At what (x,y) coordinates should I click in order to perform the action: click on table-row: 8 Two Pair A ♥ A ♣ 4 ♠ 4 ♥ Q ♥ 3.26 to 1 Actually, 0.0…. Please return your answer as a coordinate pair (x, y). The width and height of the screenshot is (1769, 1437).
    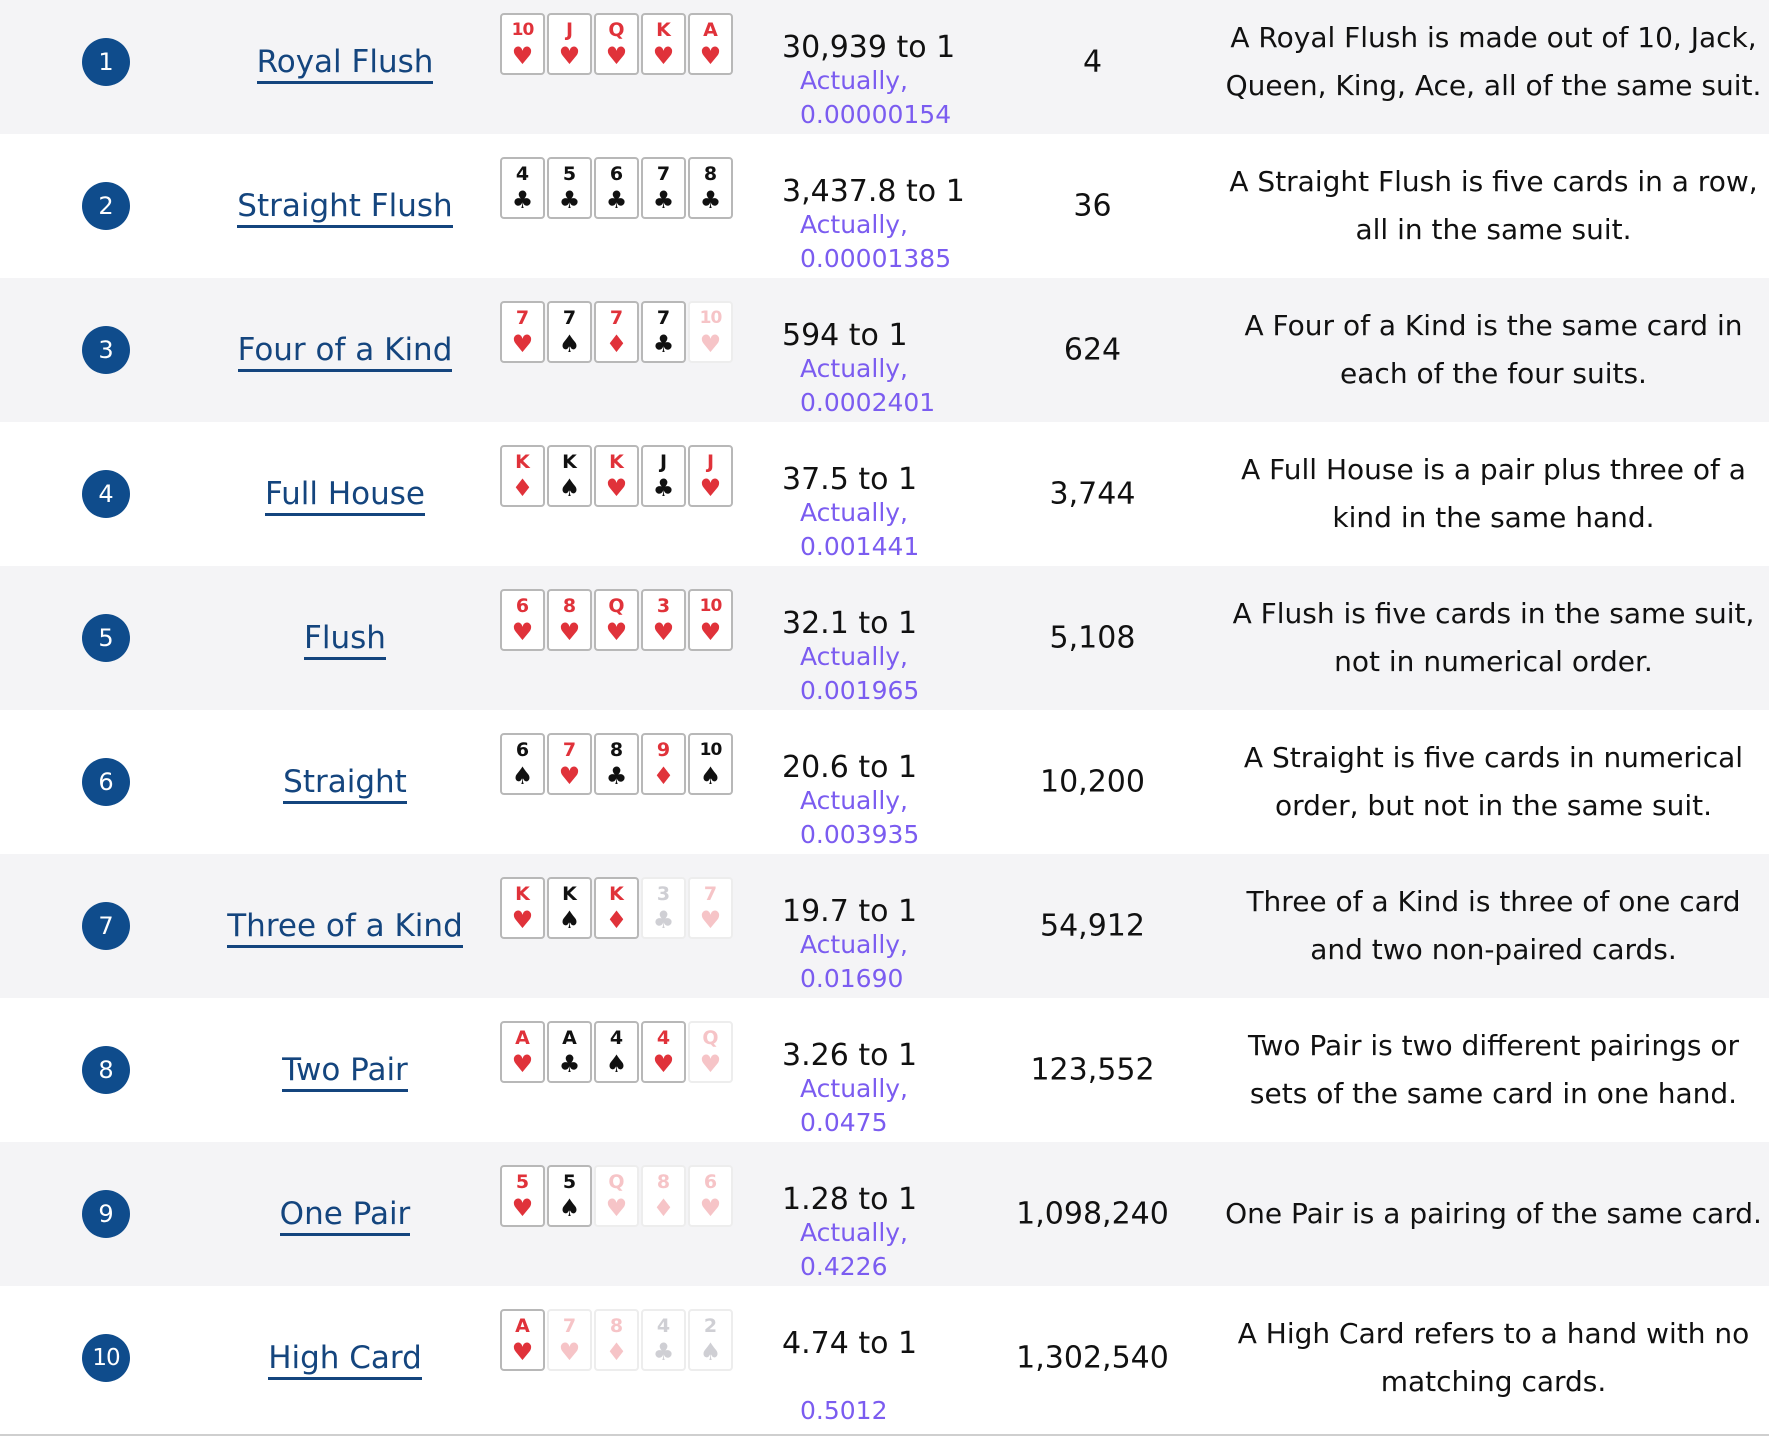
    Looking at the image, I should click on (884, 1070).